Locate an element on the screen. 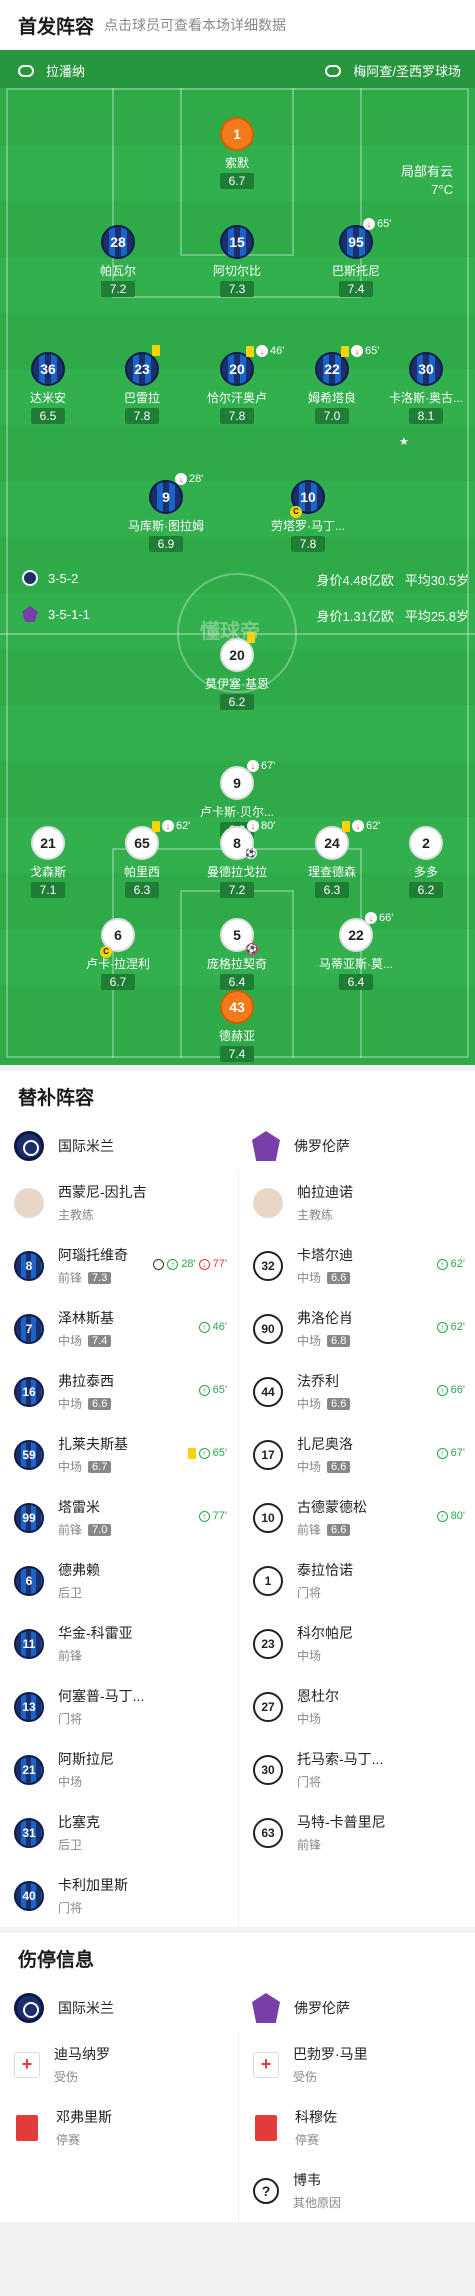 The height and width of the screenshot is (2296, 475). injury-row: 科穆佐 停赛 is located at coordinates (357, 2127).